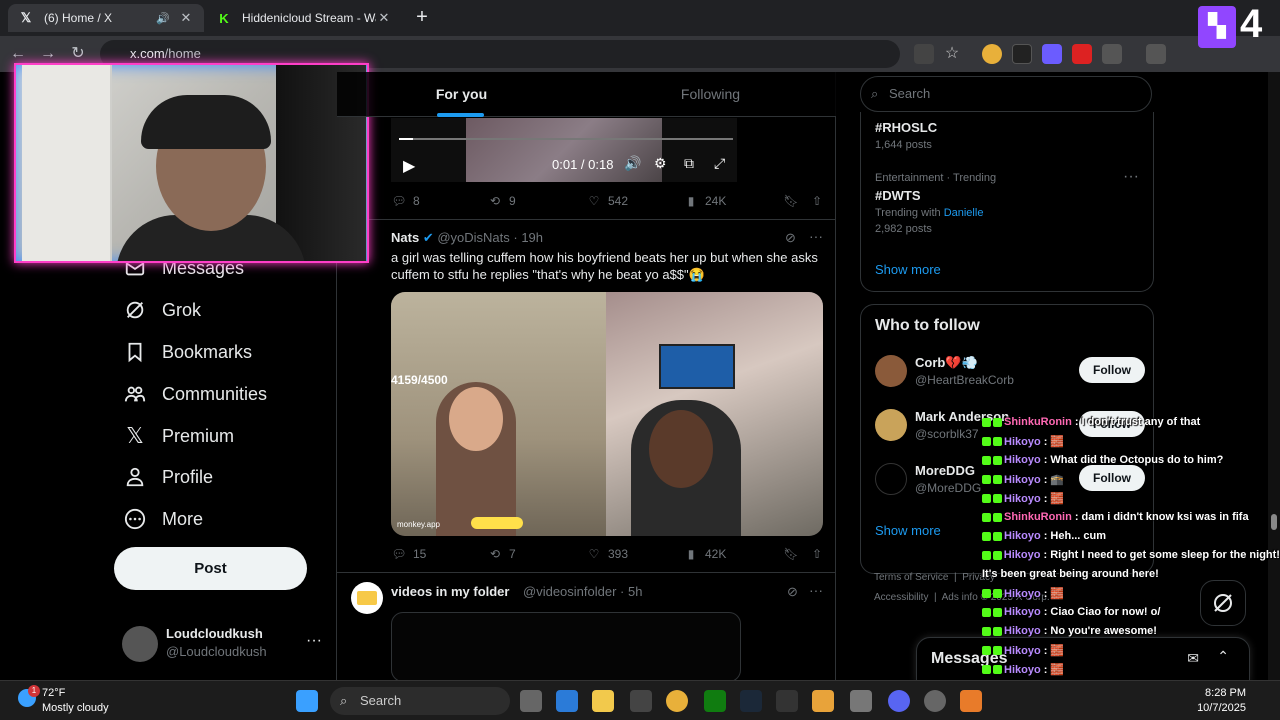 This screenshot has width=1280, height=720. I want to click on account-switcher: Loudcloudkush @Loudcloudkush ···, so click(227, 644).